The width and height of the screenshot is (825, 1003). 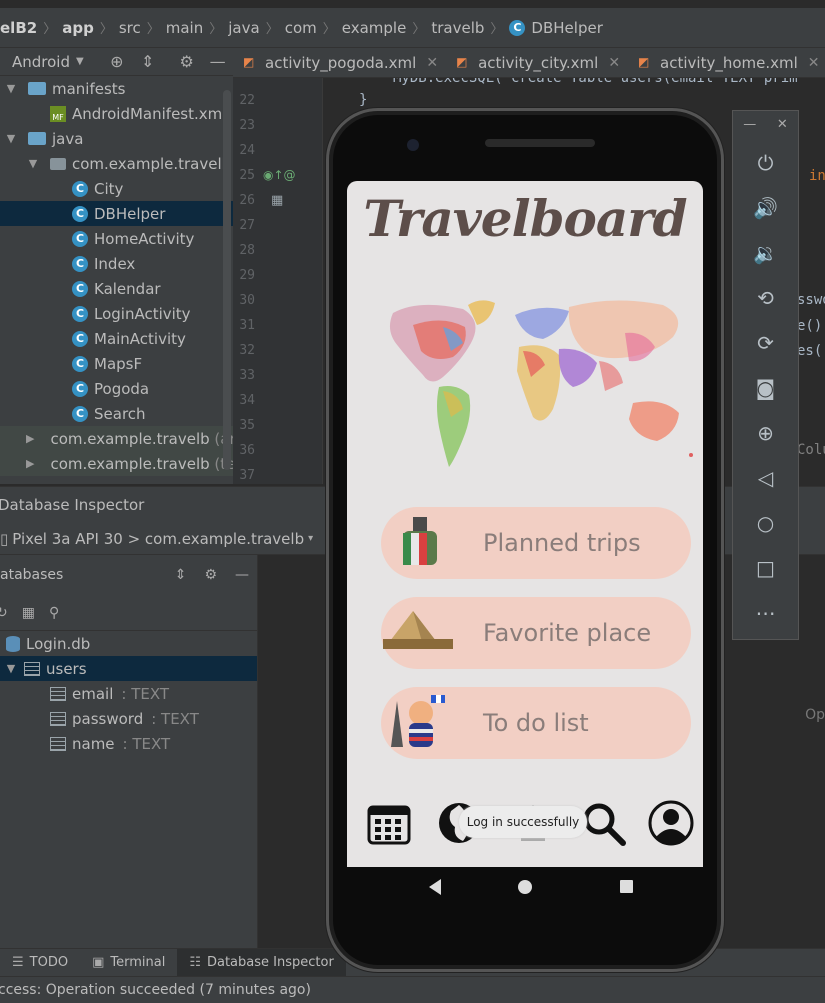 What do you see at coordinates (261, 962) in the screenshot?
I see `tab-database-inspector: ☷ Database Inspector` at bounding box center [261, 962].